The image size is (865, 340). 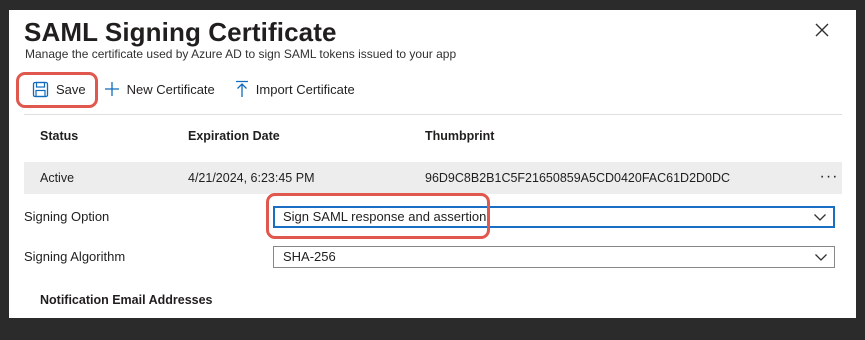 What do you see at coordinates (433, 114) in the screenshot?
I see `toolbar-divider` at bounding box center [433, 114].